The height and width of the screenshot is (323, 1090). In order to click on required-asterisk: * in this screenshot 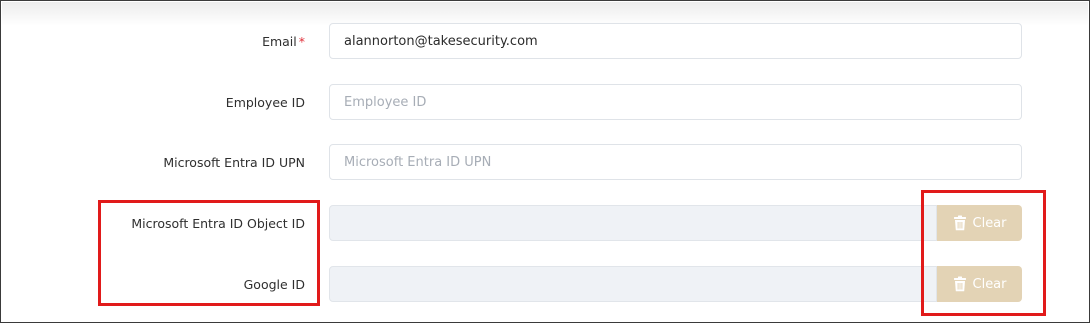, I will do `click(301, 41)`.